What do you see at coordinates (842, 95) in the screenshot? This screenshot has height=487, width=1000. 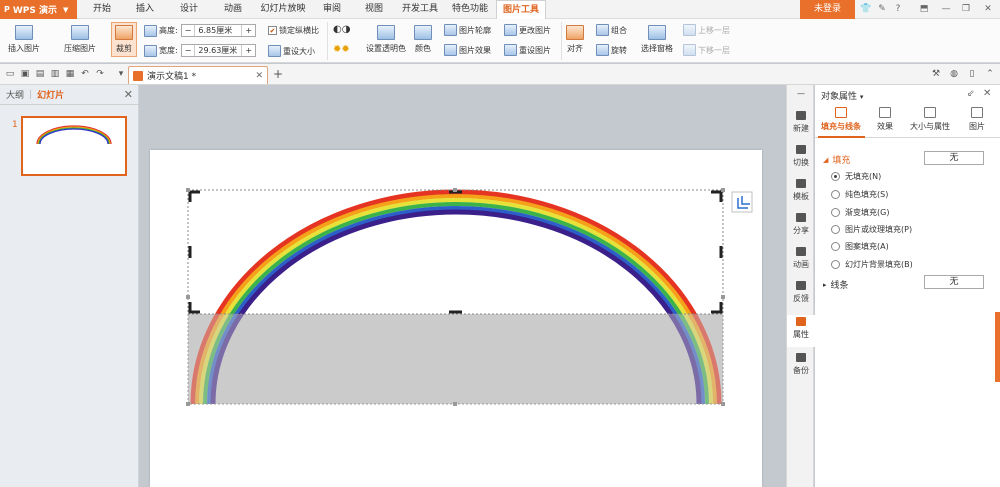 I see `panel-title: 对象属性 ▾` at bounding box center [842, 95].